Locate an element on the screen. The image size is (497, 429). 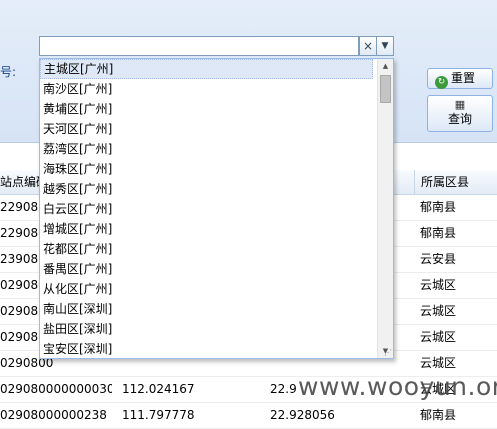
dropdown-option: 盐田区[深圳] is located at coordinates (206, 329).